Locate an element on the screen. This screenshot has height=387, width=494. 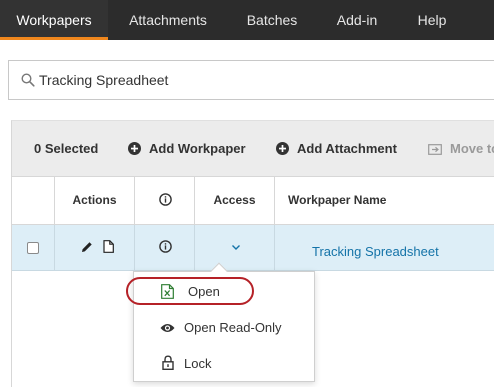
row-checkbox is located at coordinates (33, 248).